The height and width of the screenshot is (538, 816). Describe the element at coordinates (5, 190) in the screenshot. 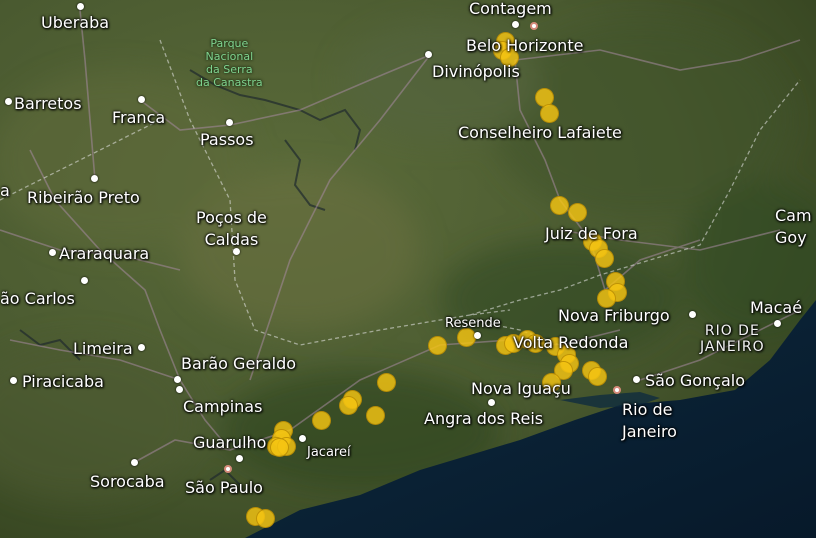

I see `city-label-edge-a: a` at that location.